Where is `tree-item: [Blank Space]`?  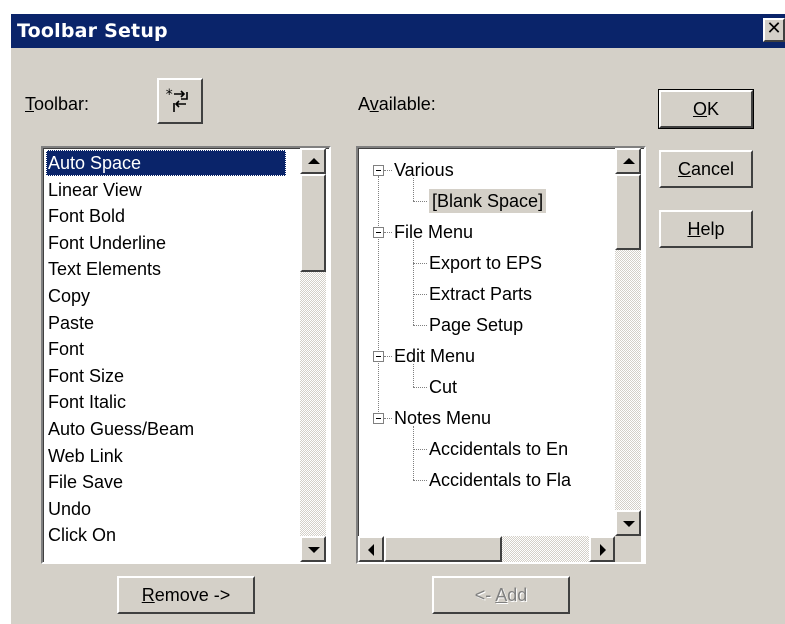 tree-item: [Blank Space] is located at coordinates (488, 201).